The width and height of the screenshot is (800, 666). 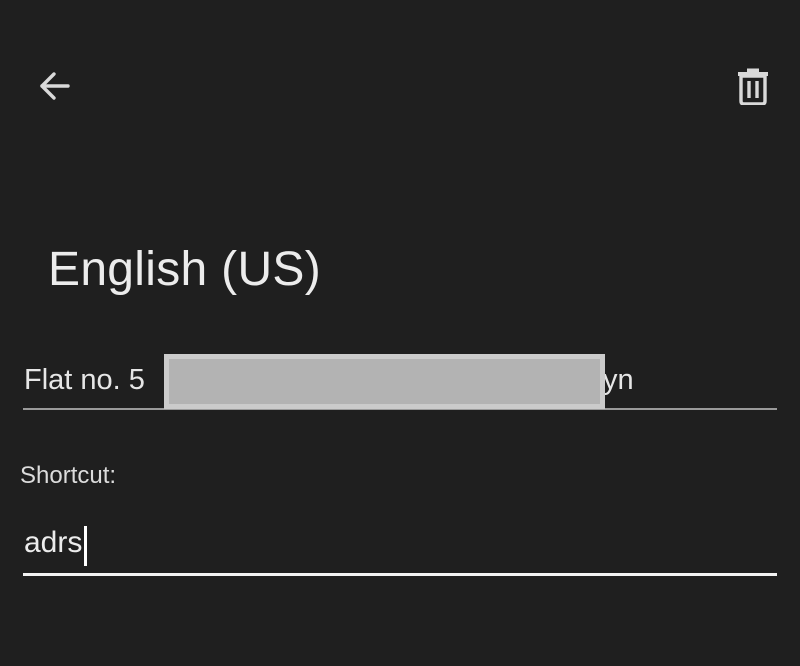 What do you see at coordinates (86, 546) in the screenshot?
I see `text-cursor` at bounding box center [86, 546].